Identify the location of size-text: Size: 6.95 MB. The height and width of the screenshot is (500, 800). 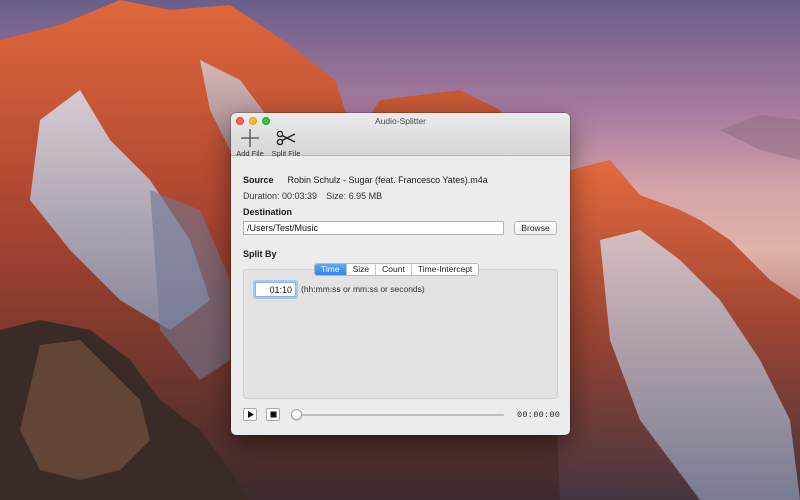
(354, 196).